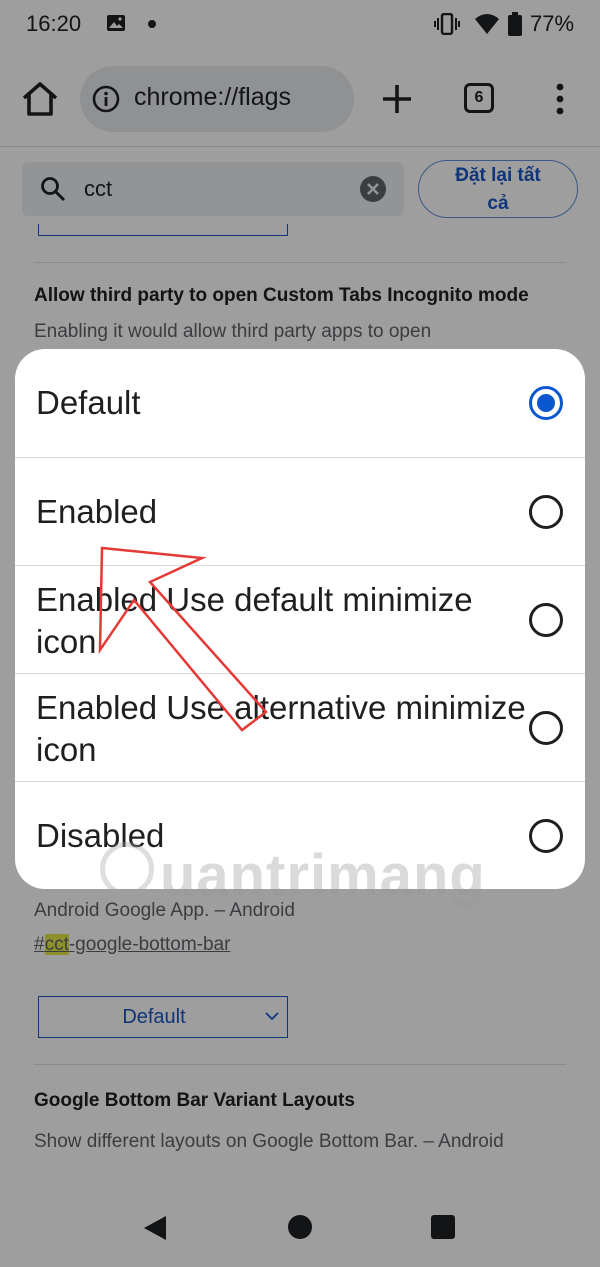 The width and height of the screenshot is (600, 1267). What do you see at coordinates (546, 403) in the screenshot?
I see `radio-checked-icon` at bounding box center [546, 403].